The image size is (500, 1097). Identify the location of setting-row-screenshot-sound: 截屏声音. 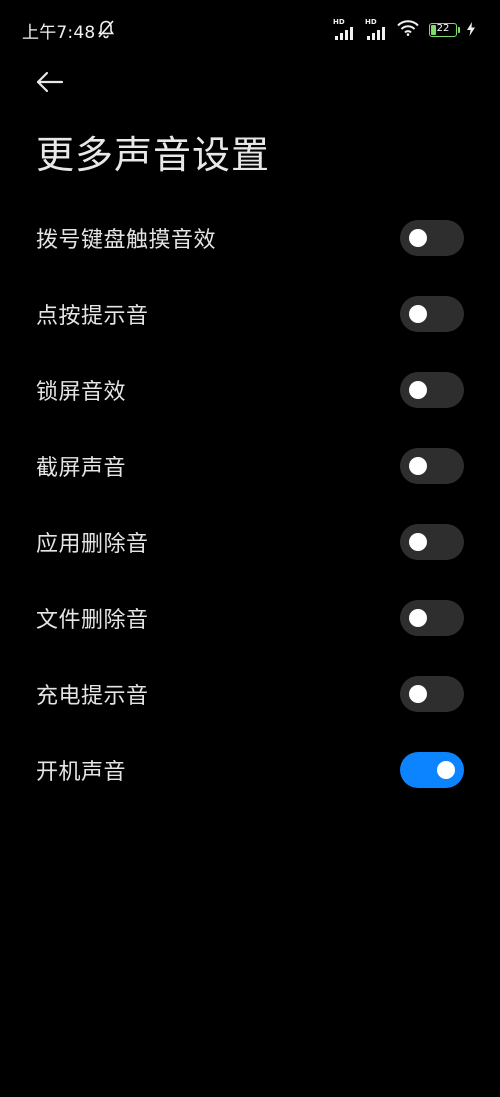
(250, 466).